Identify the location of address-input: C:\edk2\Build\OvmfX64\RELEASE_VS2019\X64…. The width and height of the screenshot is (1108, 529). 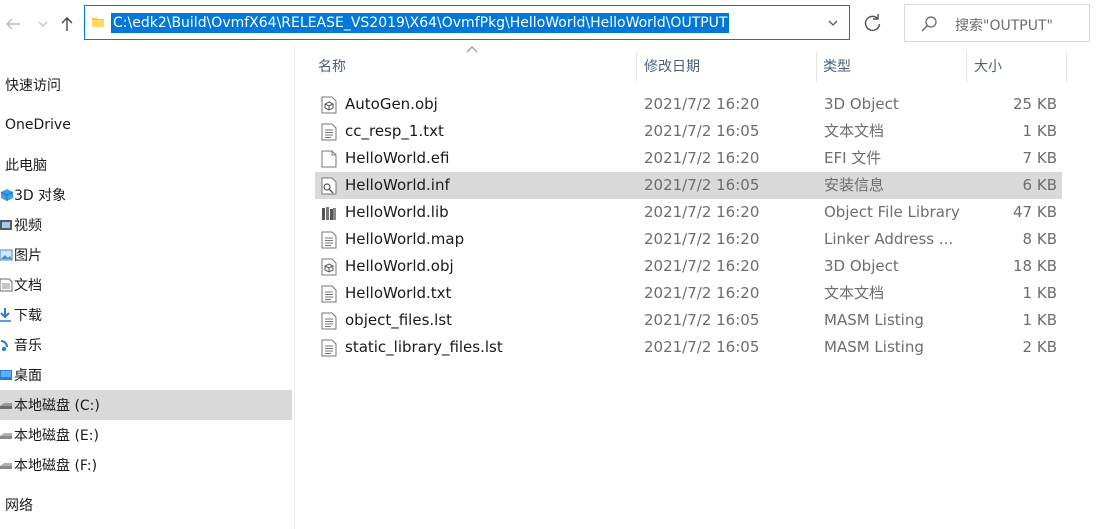
(467, 22).